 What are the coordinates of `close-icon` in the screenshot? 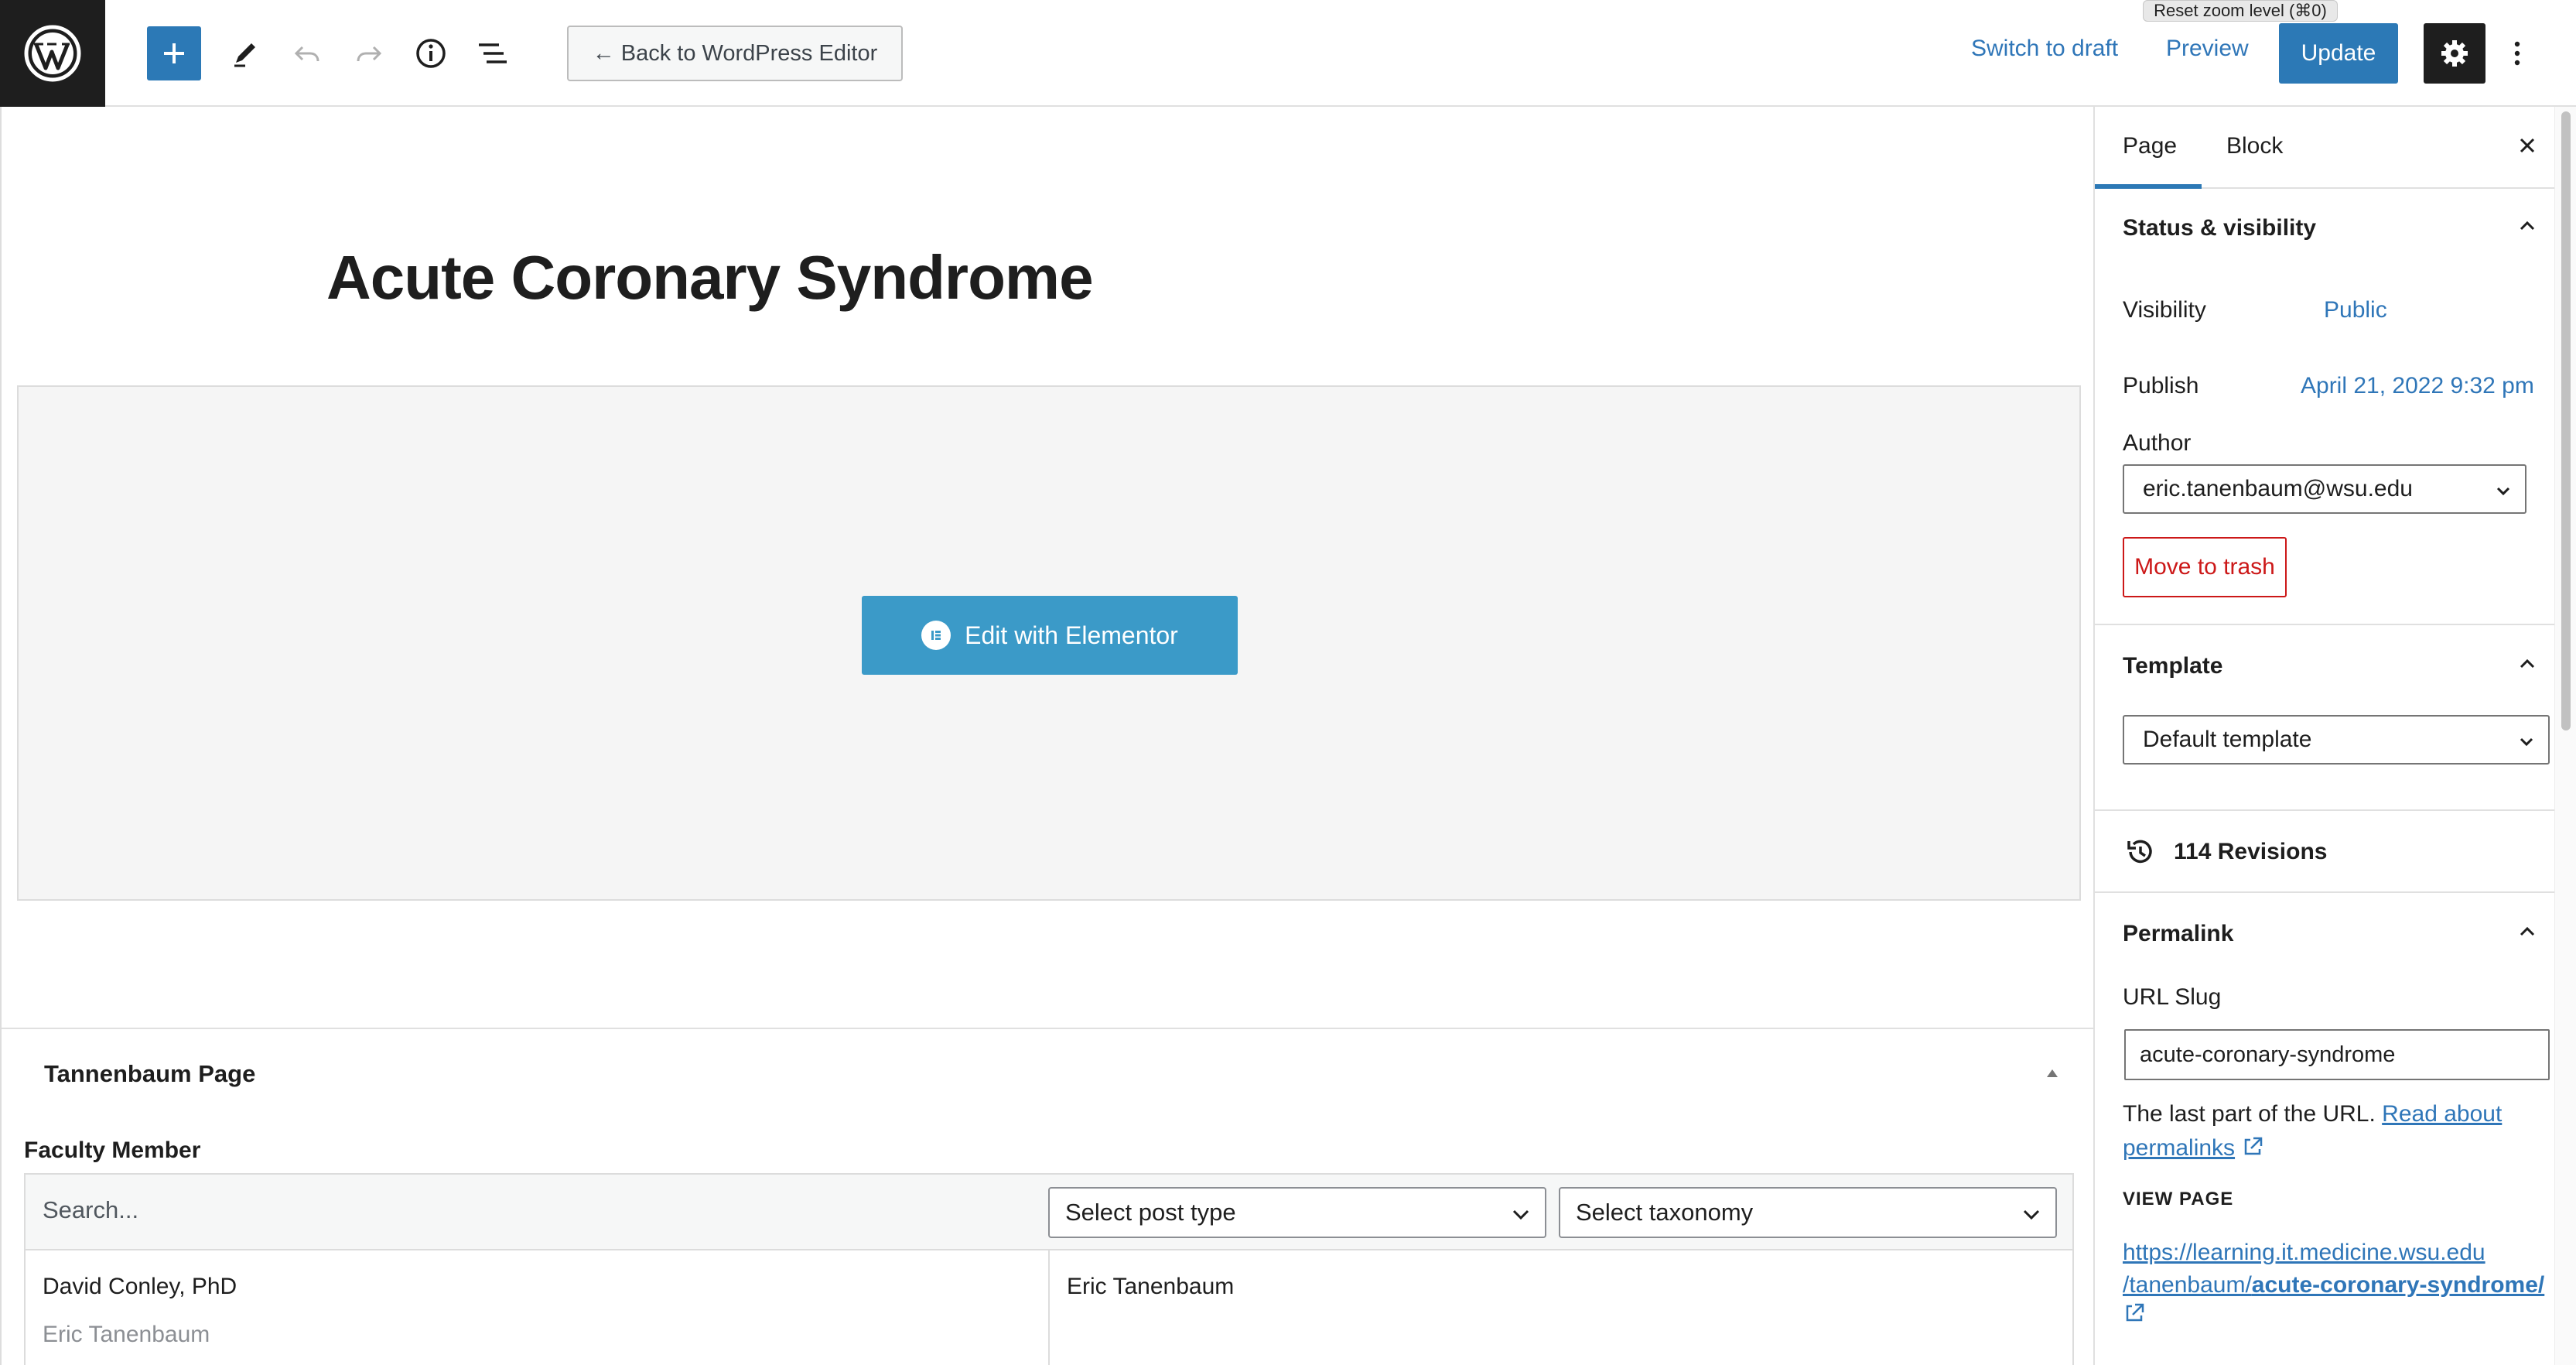 It's located at (2527, 145).